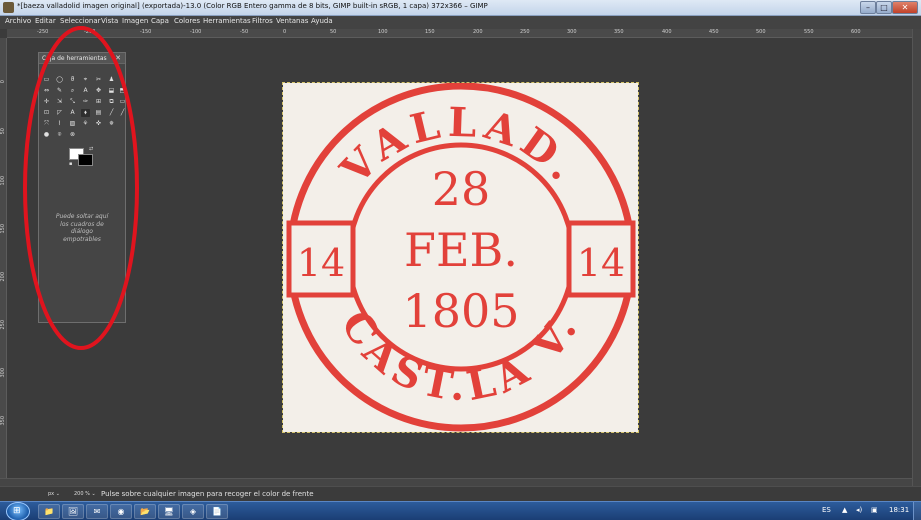  Describe the element at coordinates (111, 124) in the screenshot. I see `heal-tool: ✵` at that location.